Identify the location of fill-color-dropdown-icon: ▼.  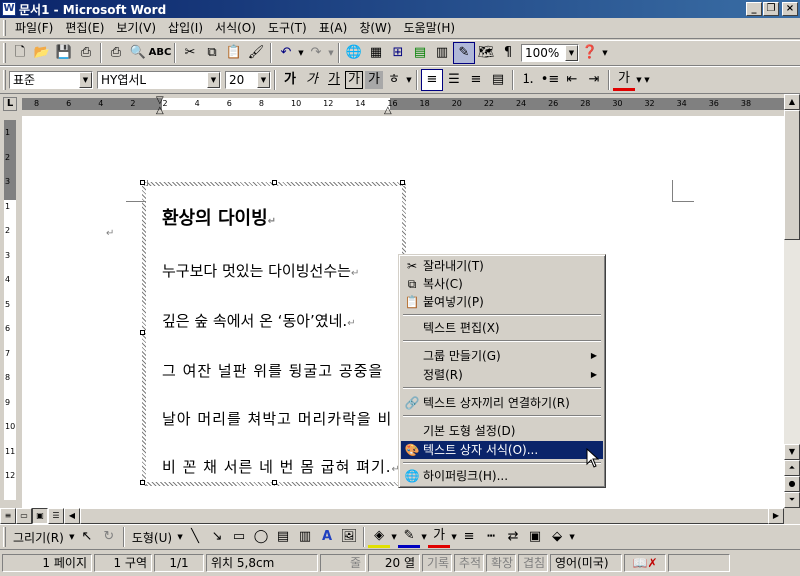
(394, 537).